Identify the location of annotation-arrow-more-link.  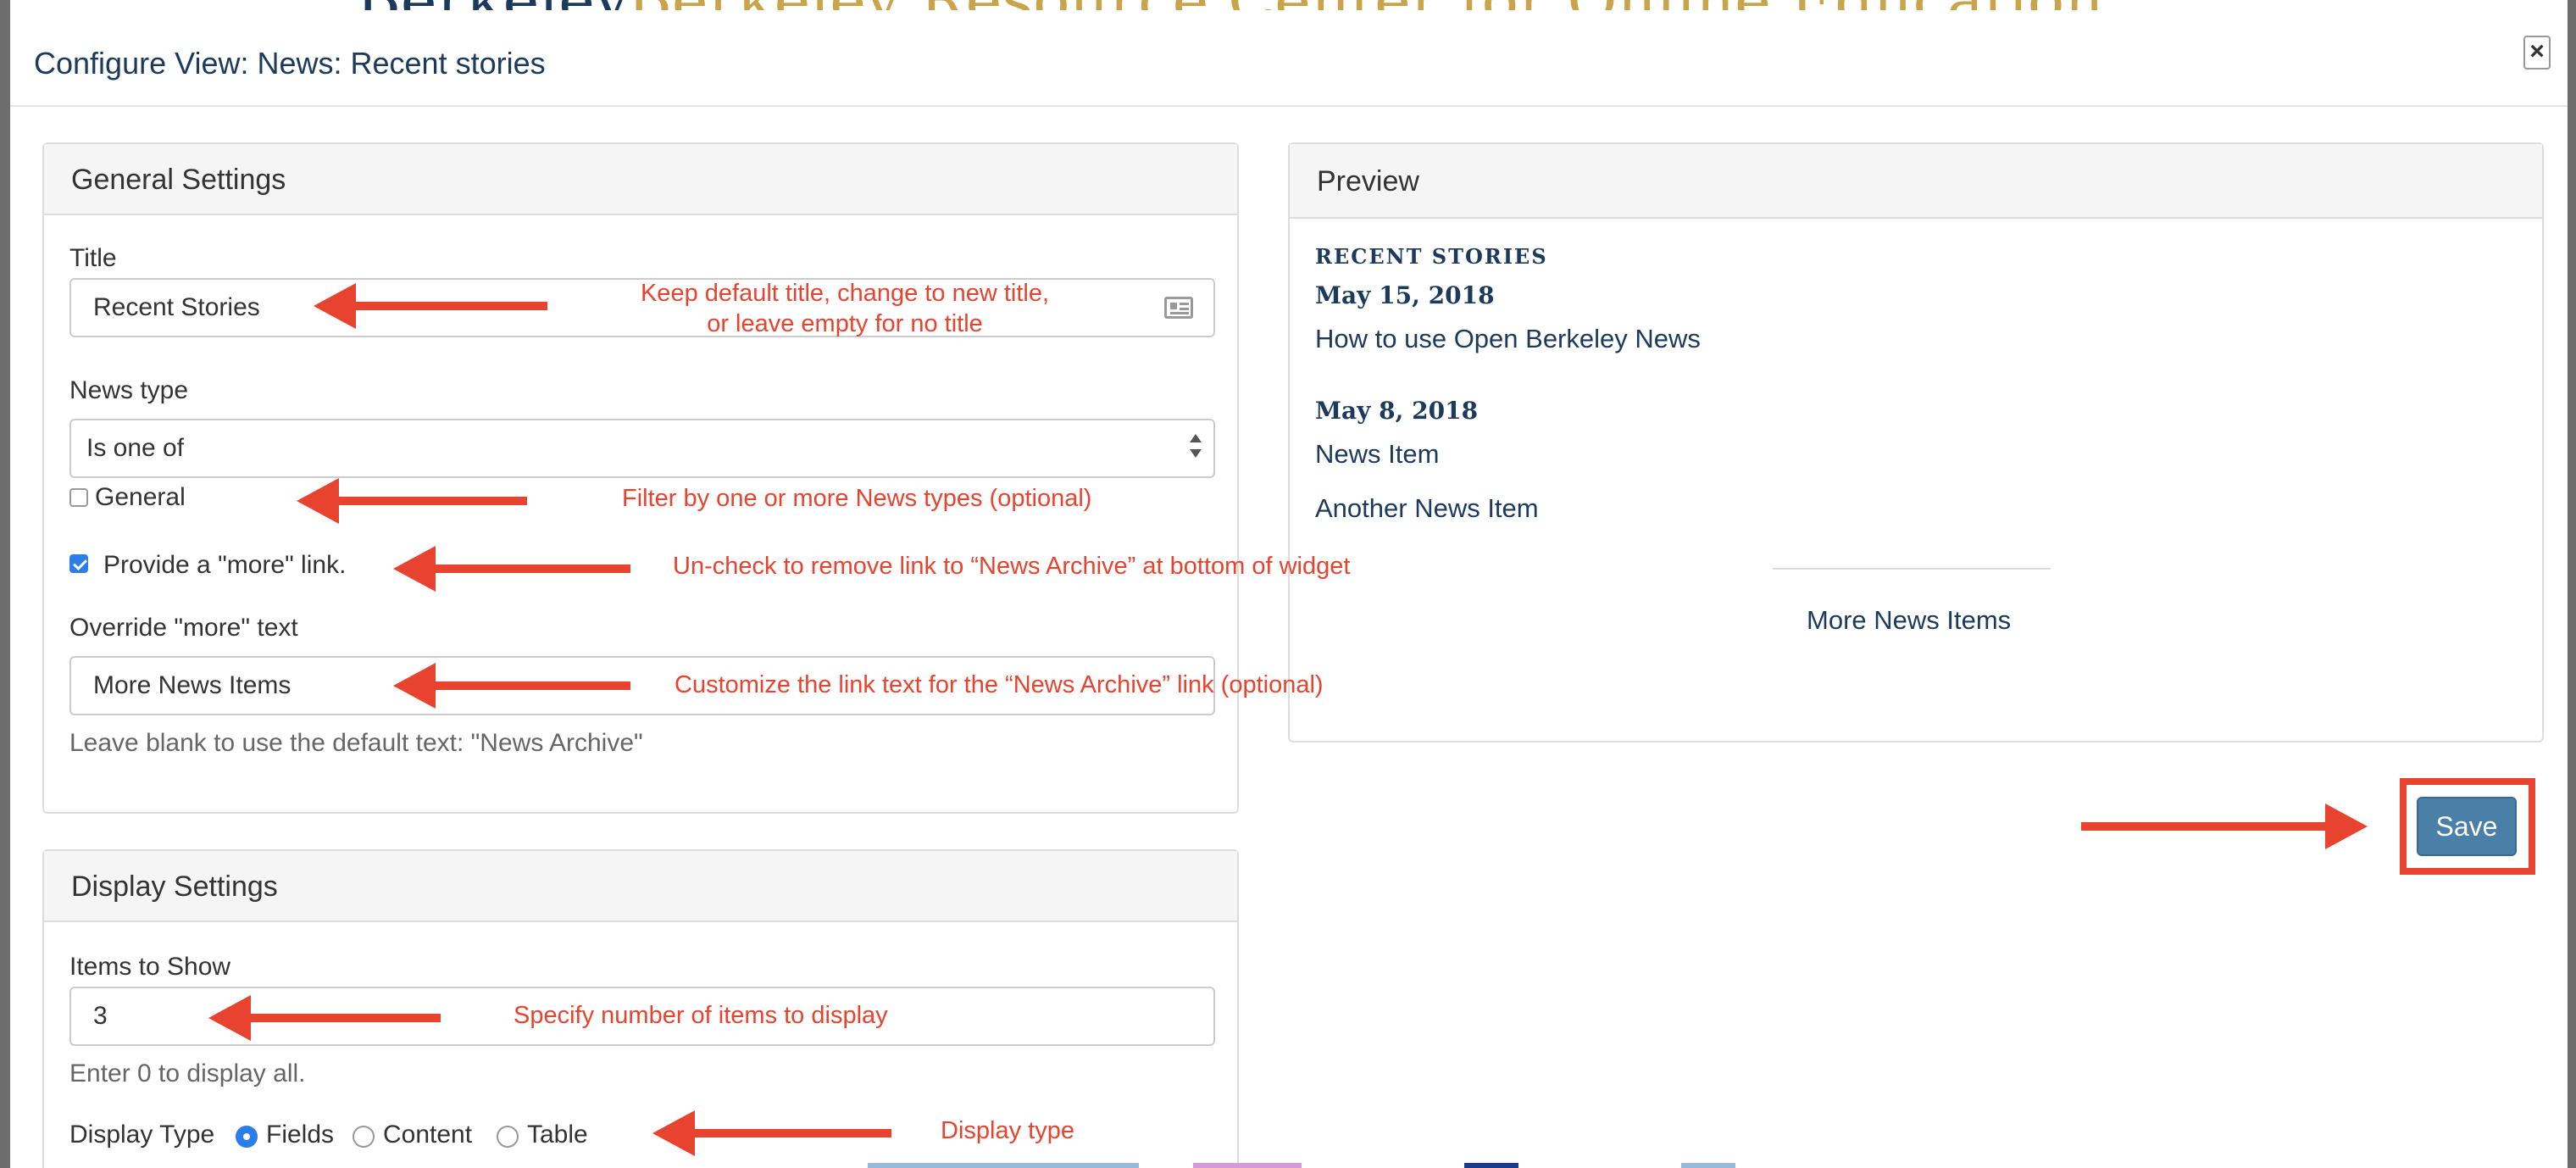
(511, 569).